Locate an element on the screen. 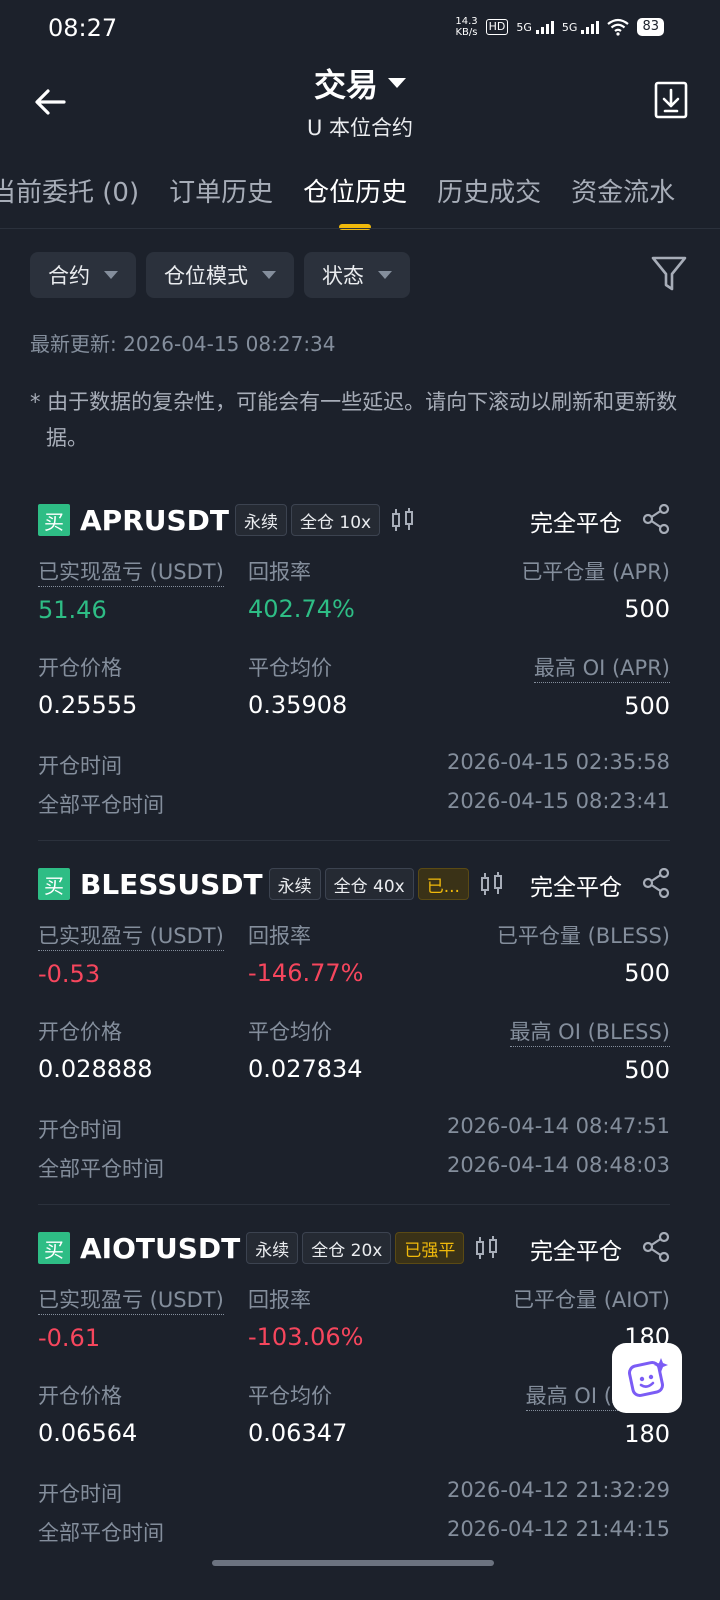 This screenshot has width=720, height=1600. tab-order-history: 订单历史 is located at coordinates (221, 200).